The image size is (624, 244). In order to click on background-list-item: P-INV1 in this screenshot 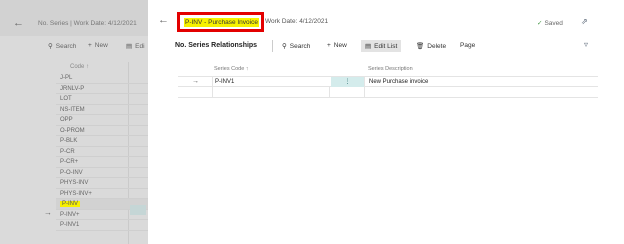, I will do `click(102, 225)`.